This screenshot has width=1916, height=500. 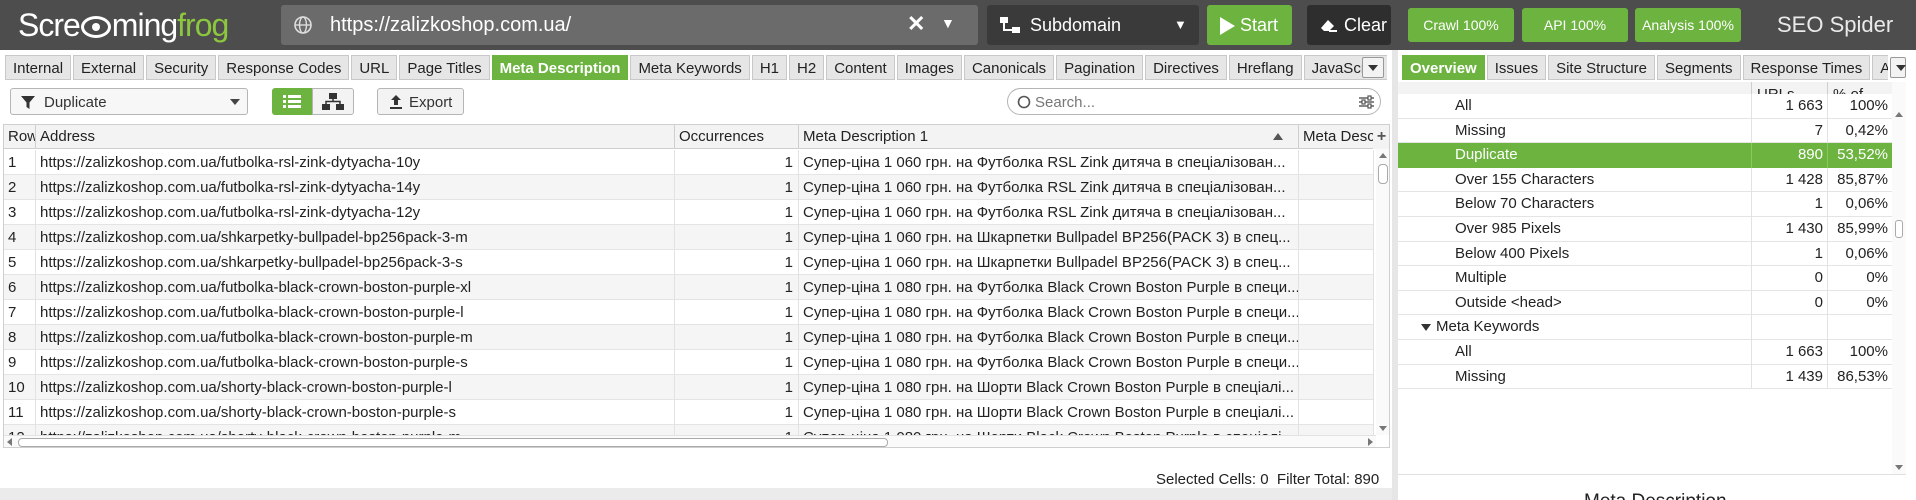 What do you see at coordinates (1049, 137) in the screenshot?
I see `column-header-meta-description-1: Meta Description 1` at bounding box center [1049, 137].